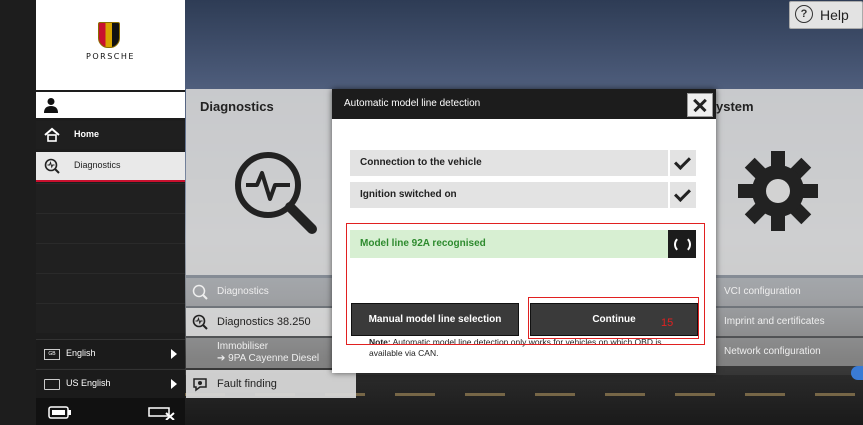  What do you see at coordinates (276, 193) in the screenshot?
I see `diagnostics-magnifier-icon` at bounding box center [276, 193].